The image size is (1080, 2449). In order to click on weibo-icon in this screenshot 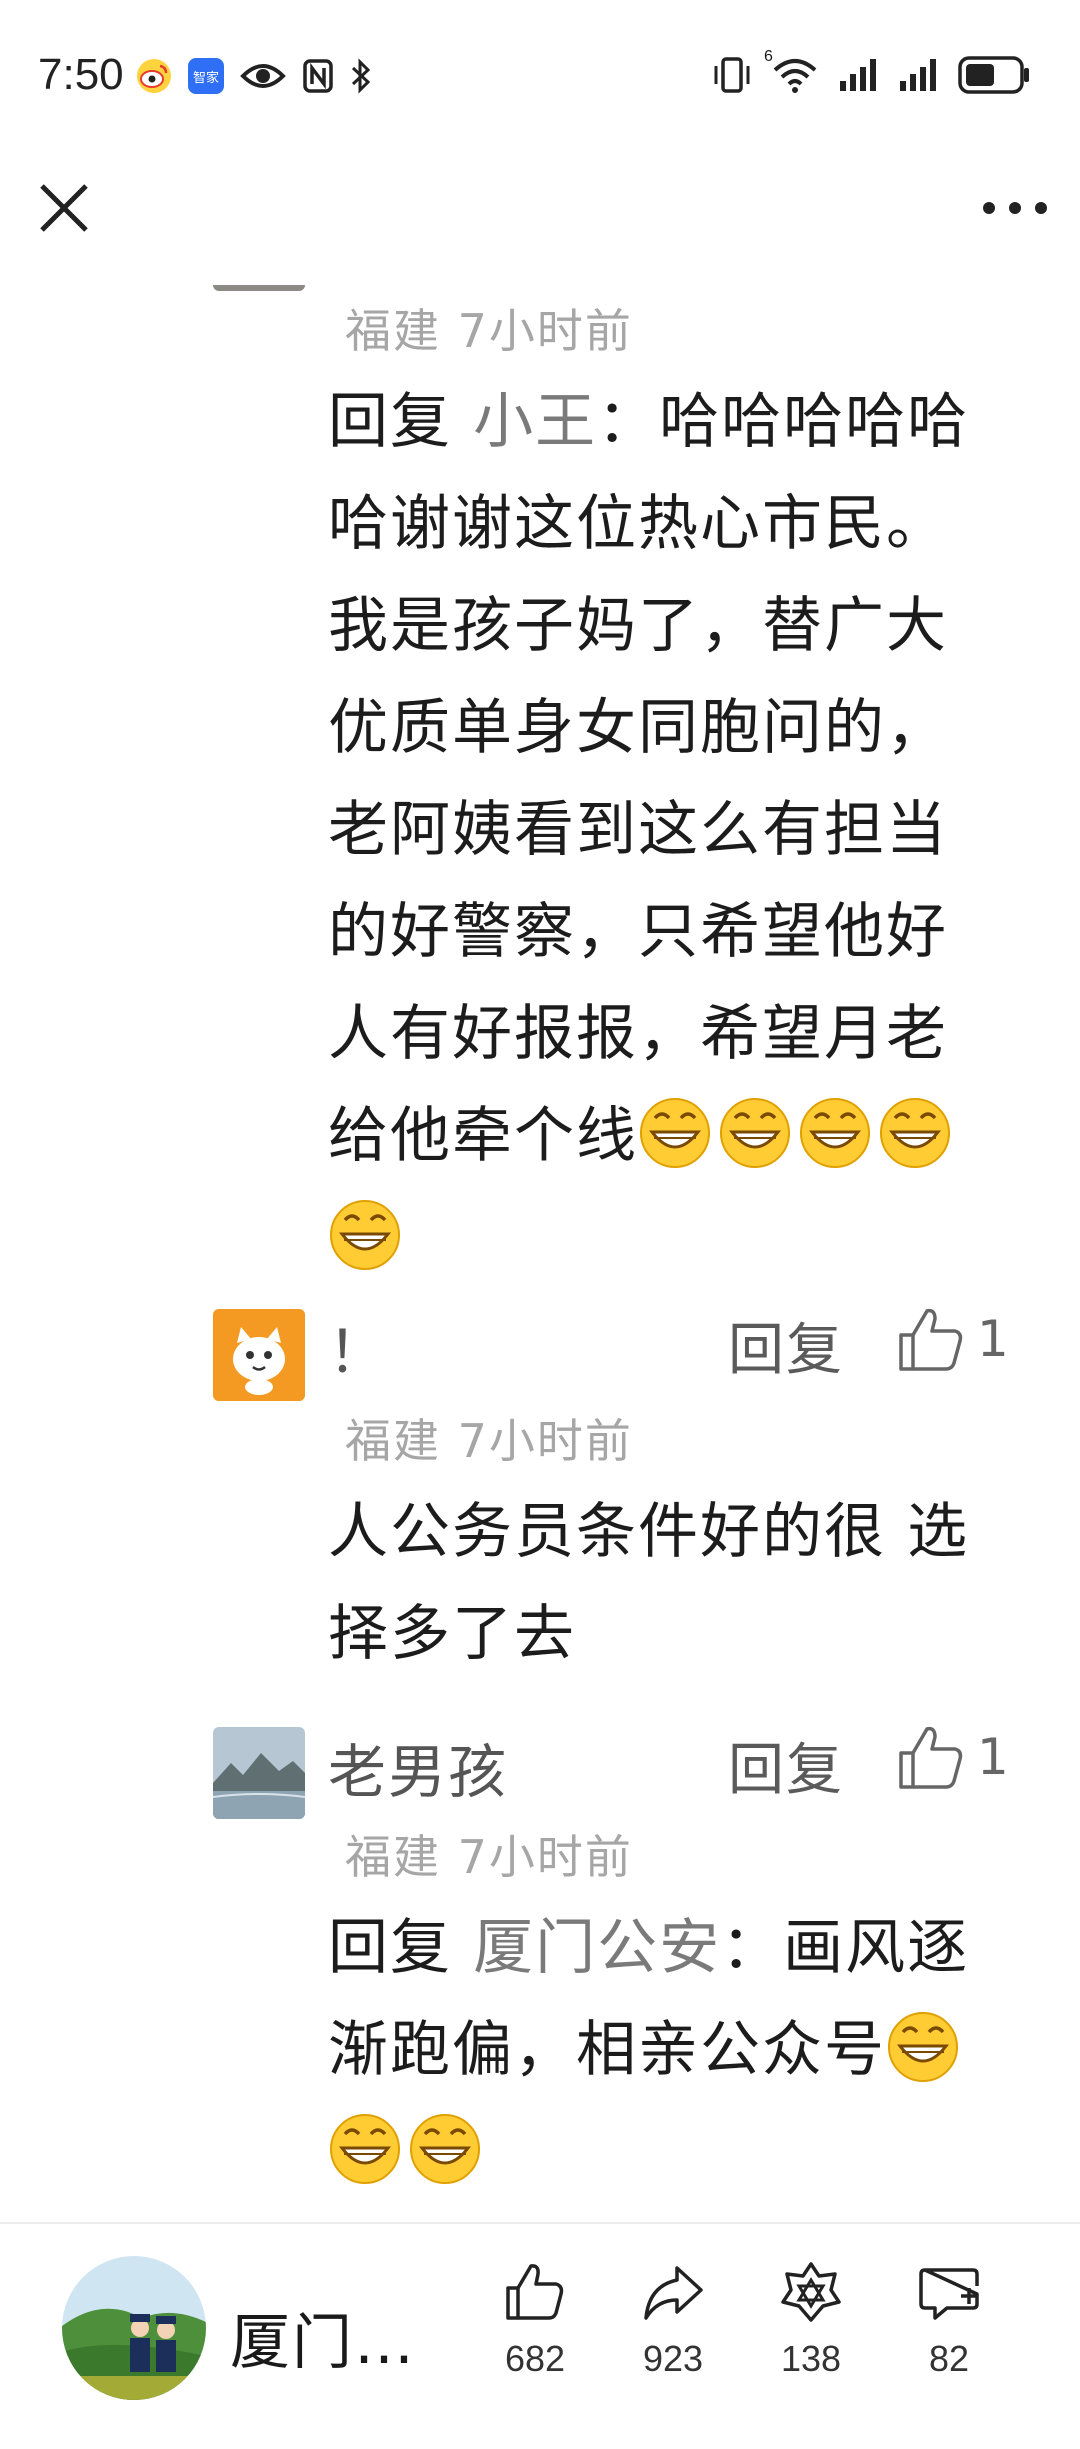, I will do `click(154, 76)`.